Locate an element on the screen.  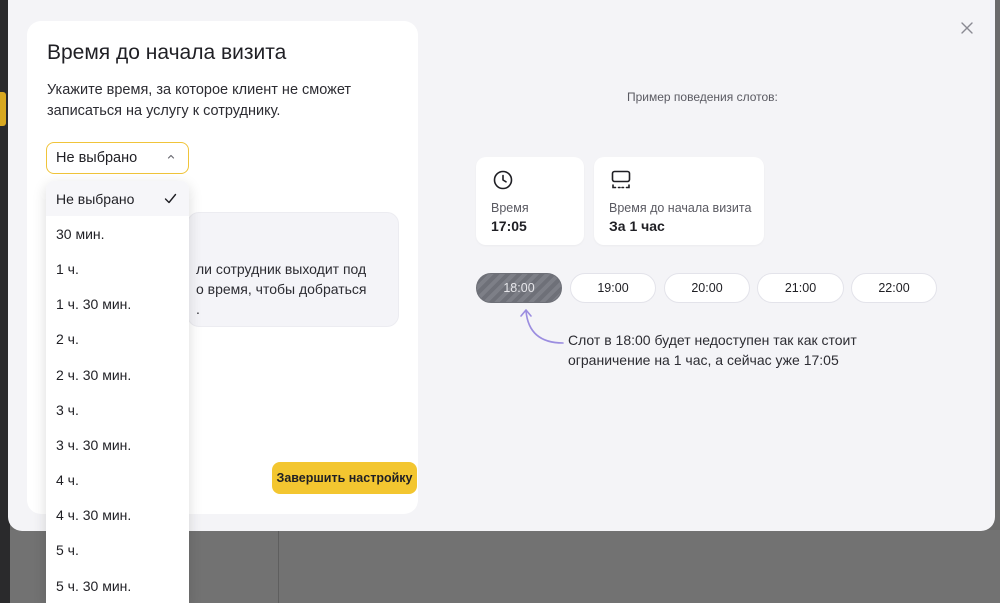
current-time-label: Время is located at coordinates (510, 208).